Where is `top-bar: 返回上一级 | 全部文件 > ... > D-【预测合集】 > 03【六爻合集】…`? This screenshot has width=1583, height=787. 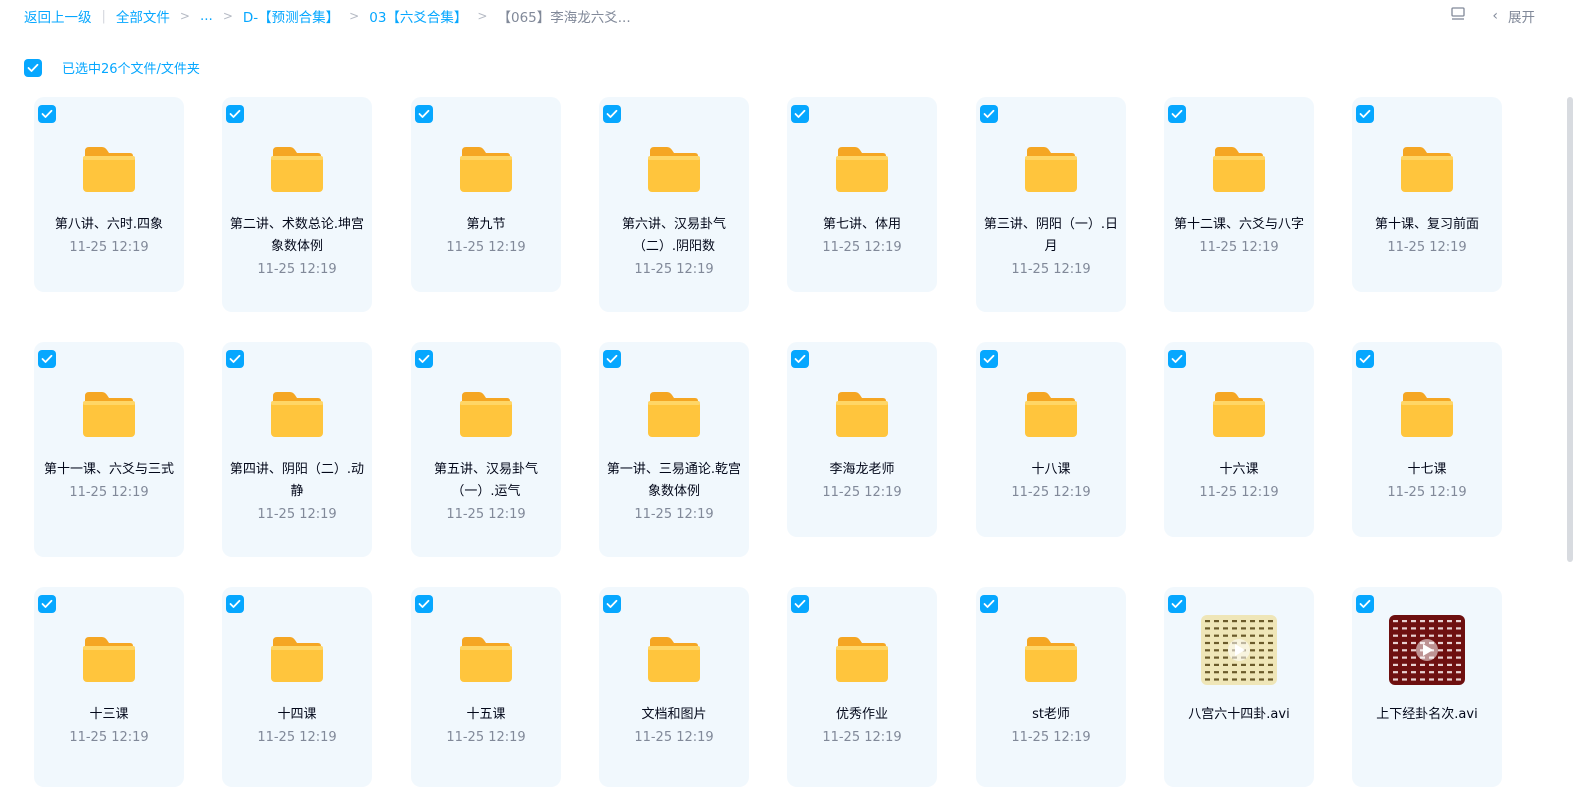
top-bar: 返回上一级 | 全部文件 > ... > D-【预测合集】 > 03【六爻合集】… is located at coordinates (791, 17).